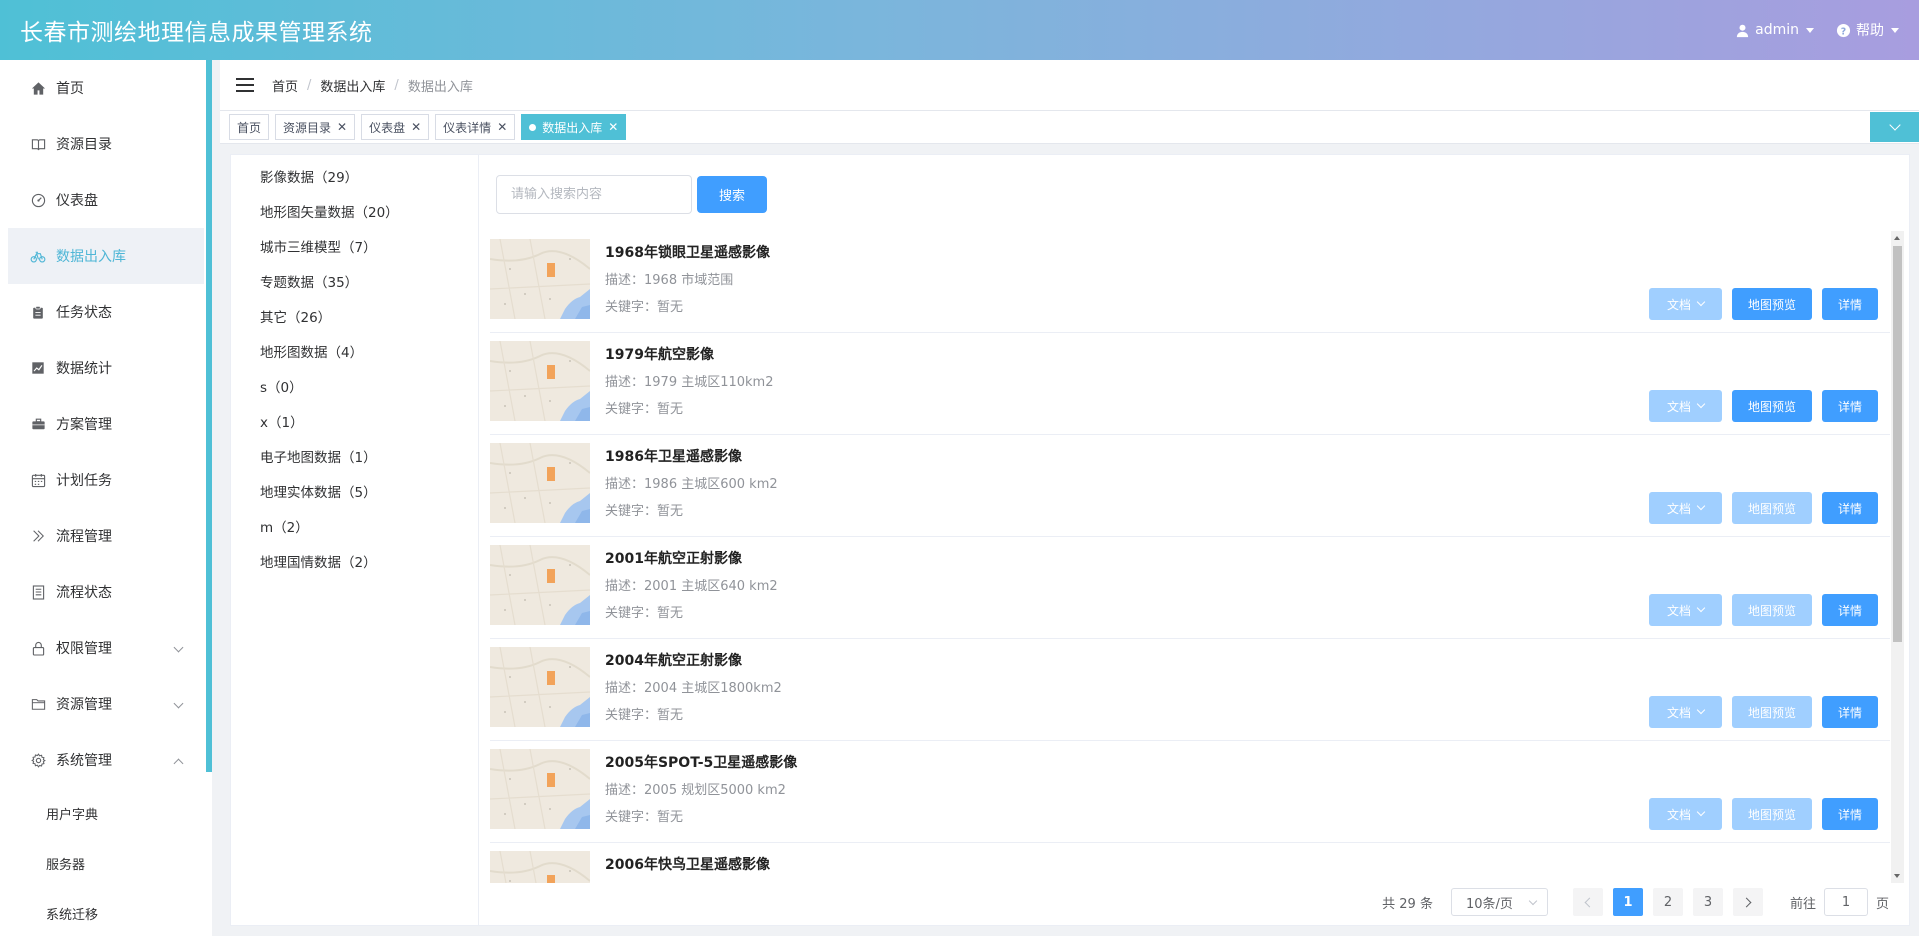  Describe the element at coordinates (245, 85) in the screenshot. I see `hamburger-icon` at that location.